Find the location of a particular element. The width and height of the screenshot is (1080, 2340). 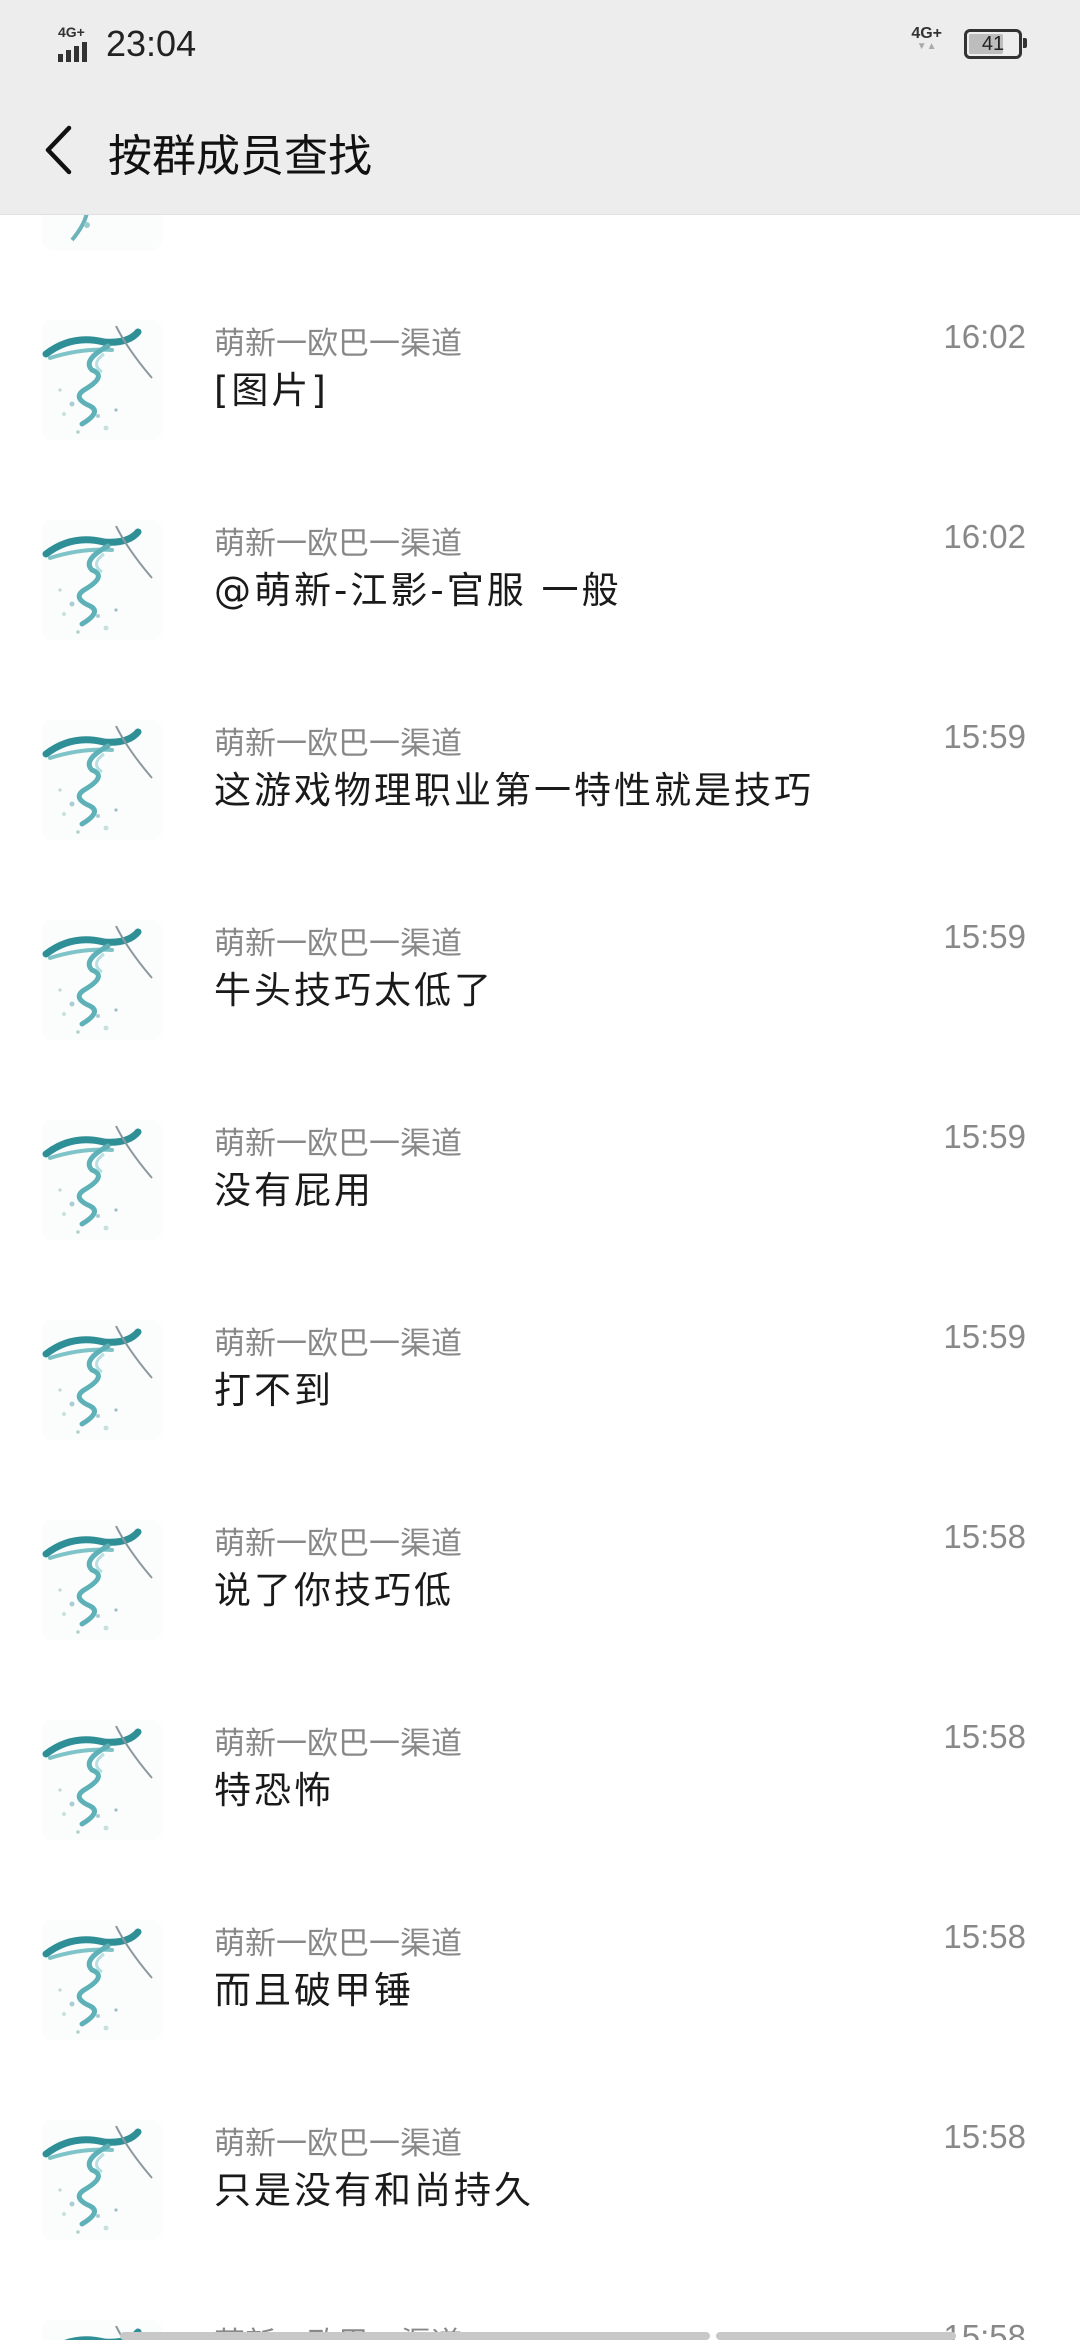

status-left: 4G+ 23:04 is located at coordinates (127, 44).